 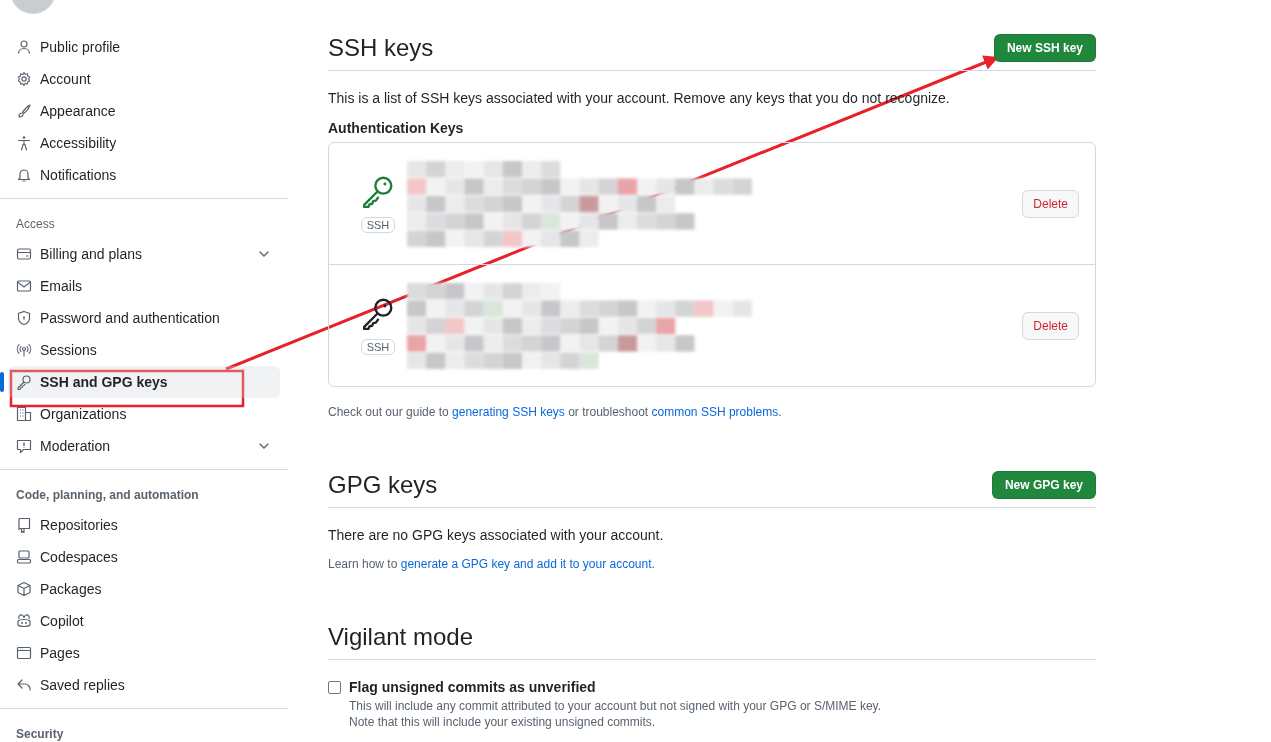 What do you see at coordinates (24, 79) in the screenshot?
I see `gear-icon` at bounding box center [24, 79].